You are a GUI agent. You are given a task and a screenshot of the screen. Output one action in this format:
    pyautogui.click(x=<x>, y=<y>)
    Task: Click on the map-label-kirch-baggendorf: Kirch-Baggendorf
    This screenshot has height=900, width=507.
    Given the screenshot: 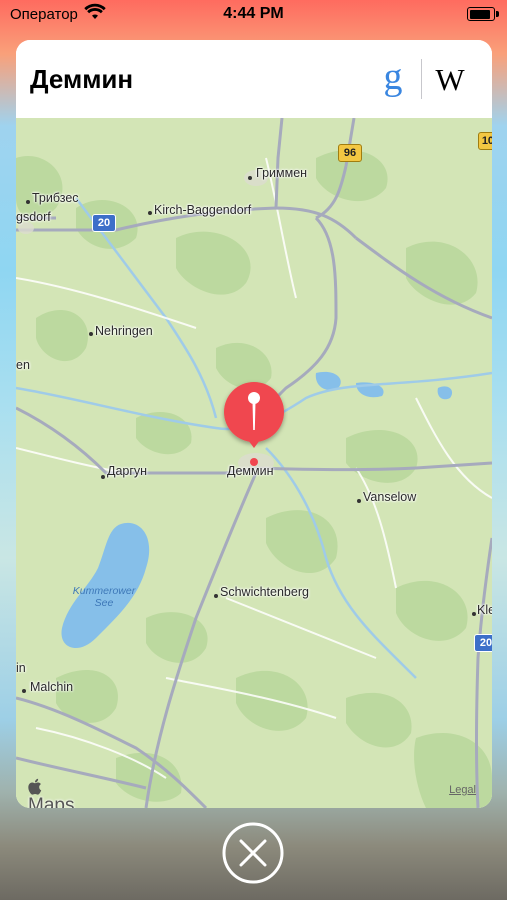 What is the action you would take?
    pyautogui.click(x=202, y=210)
    